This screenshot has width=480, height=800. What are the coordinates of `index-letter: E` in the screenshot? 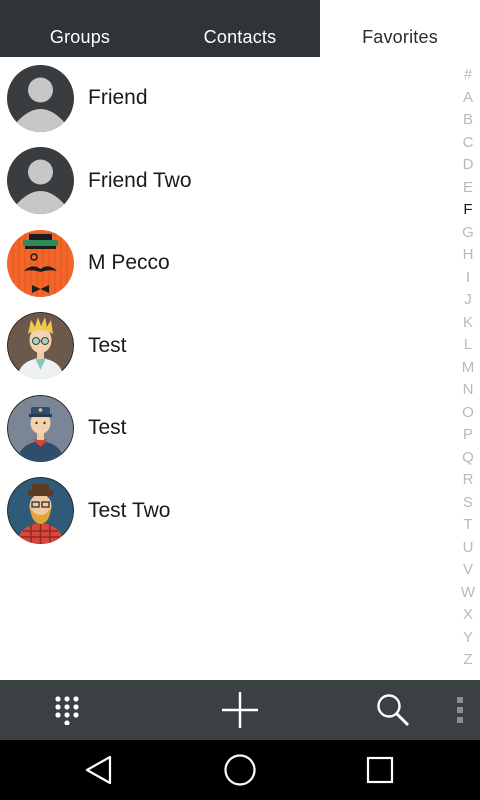 It's located at (468, 188).